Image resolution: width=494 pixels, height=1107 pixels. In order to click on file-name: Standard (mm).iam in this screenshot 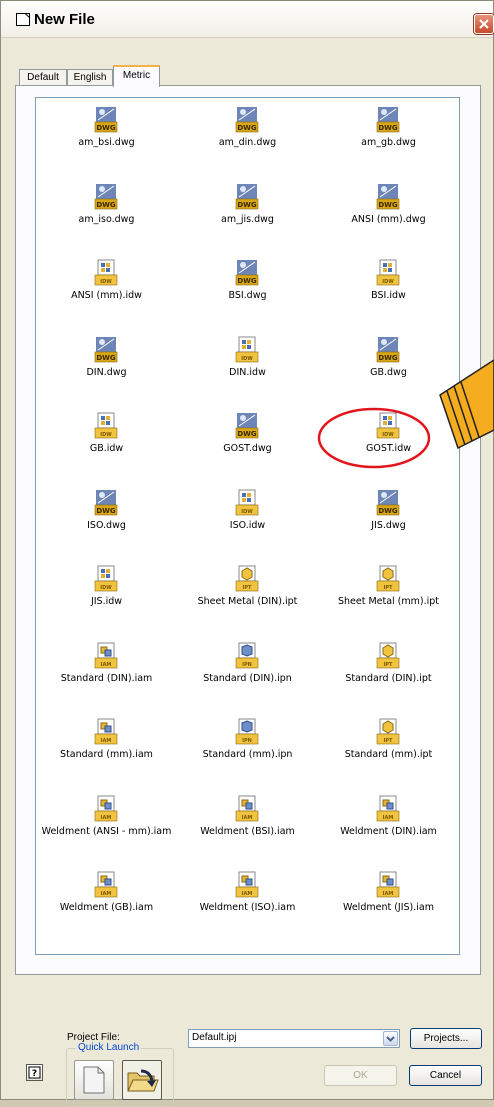, I will do `click(106, 754)`.